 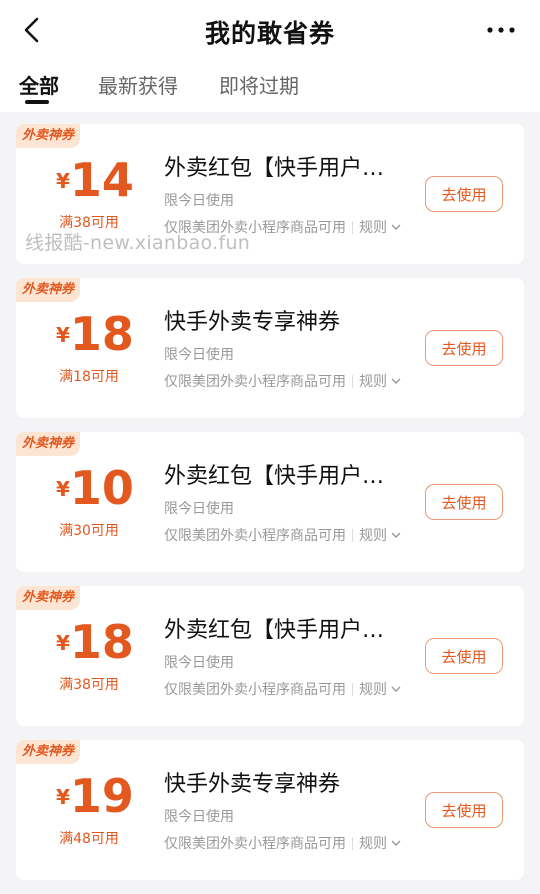 I want to click on page-title: 我的敢省券, so click(x=269, y=33).